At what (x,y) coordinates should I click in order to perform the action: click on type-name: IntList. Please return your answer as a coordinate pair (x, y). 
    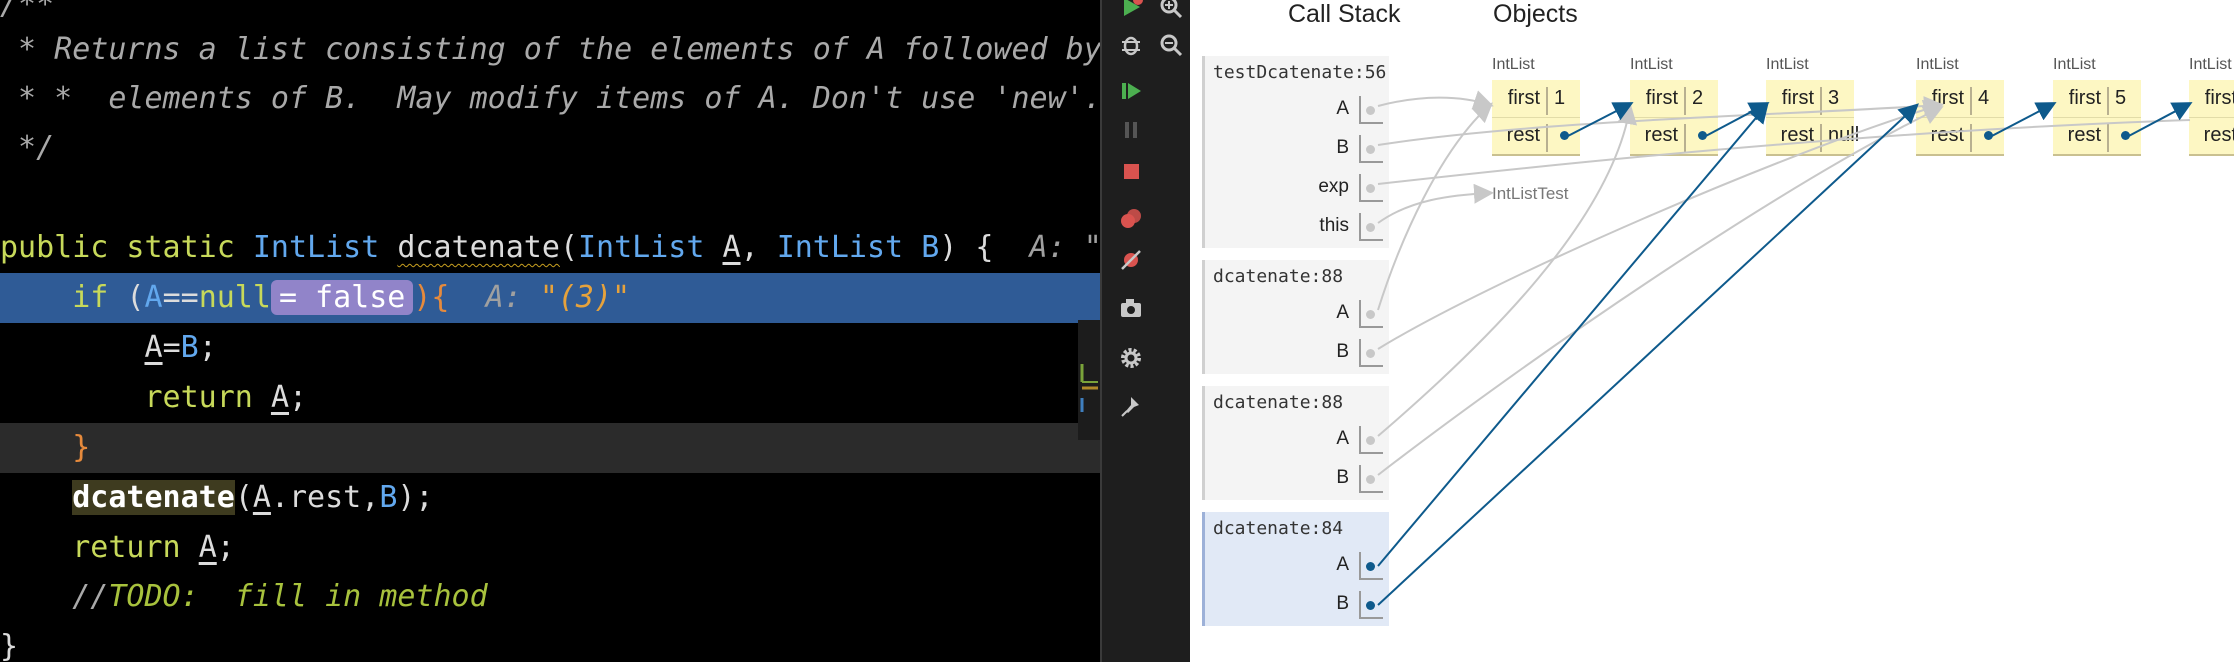
    Looking at the image, I should click on (316, 247).